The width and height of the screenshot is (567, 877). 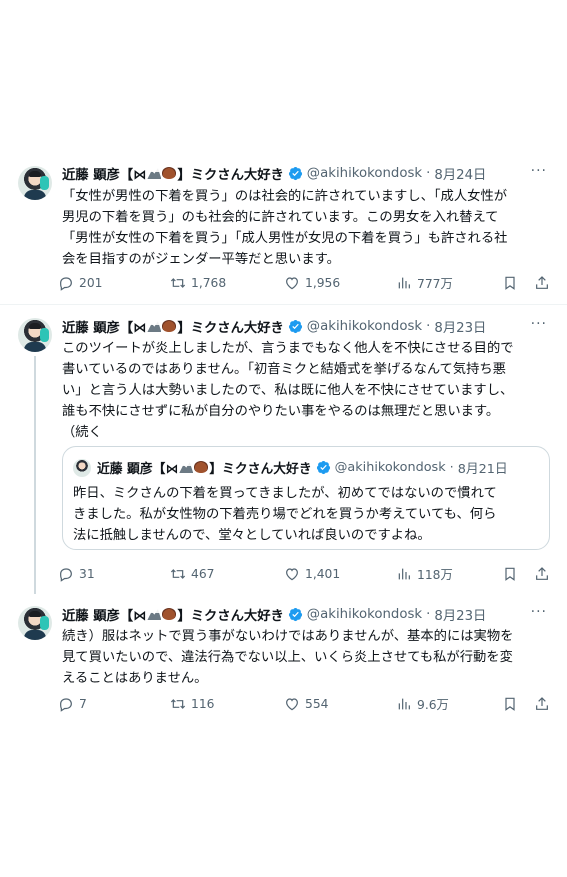 I want to click on views-button: 777万, so click(x=424, y=283).